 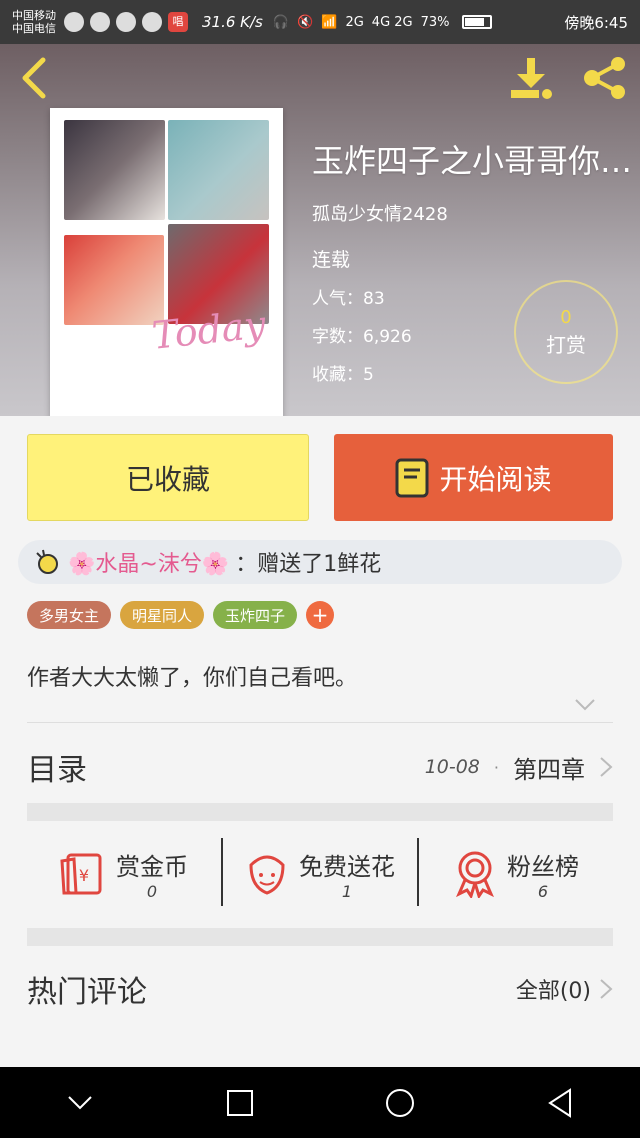 What do you see at coordinates (308, 564) in the screenshot?
I see `gift-message: ：赠送了1鲜花` at bounding box center [308, 564].